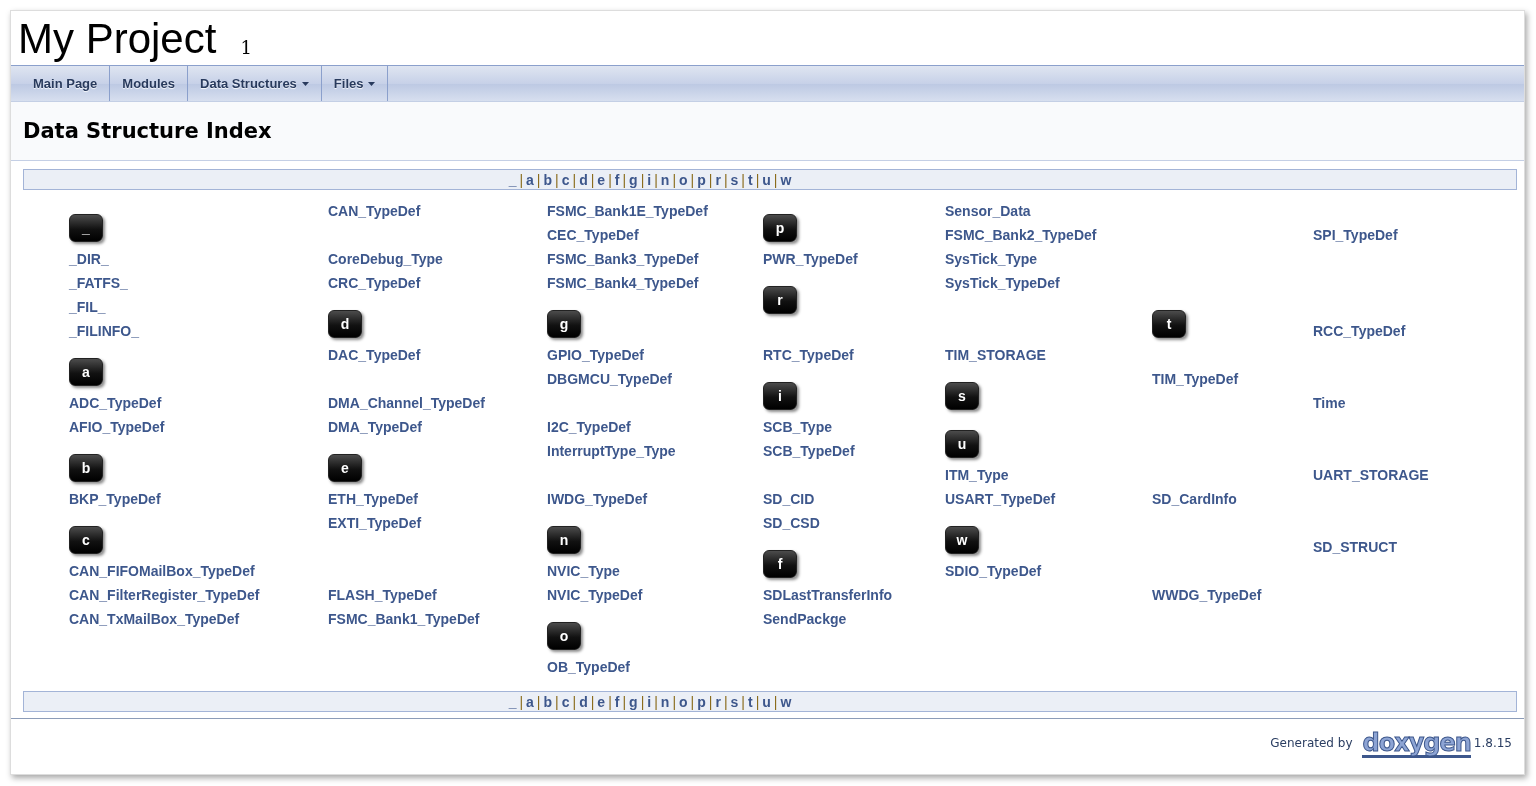 The width and height of the screenshot is (1536, 786). Describe the element at coordinates (374, 355) in the screenshot. I see `structure-link: DAC_TypeDef` at that location.